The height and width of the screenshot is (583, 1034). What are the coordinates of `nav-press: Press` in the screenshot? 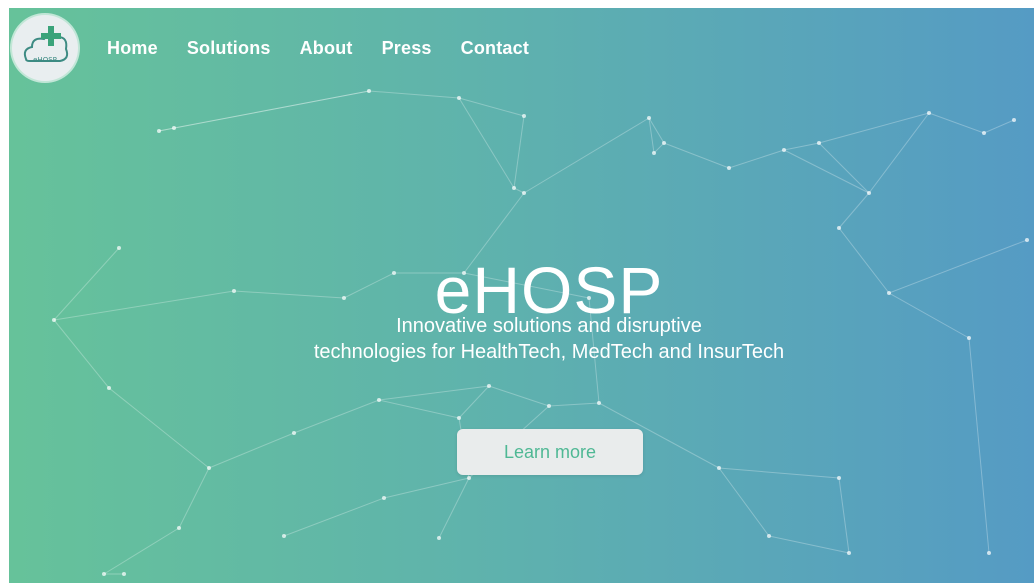 It's located at (407, 48).